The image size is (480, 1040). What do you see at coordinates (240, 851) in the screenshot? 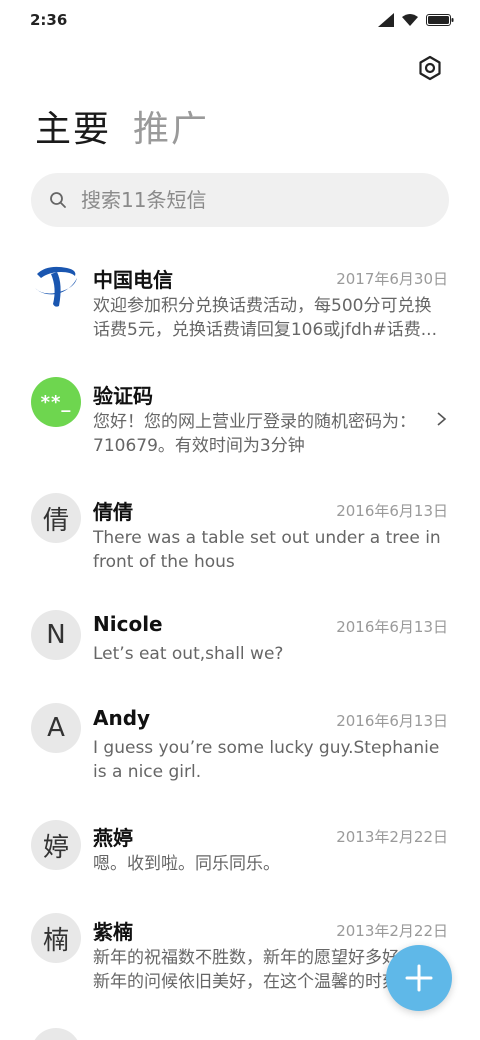
I see `thread-item-yanting: 婷 燕婷 2013年2月22日 嗯。收到啦。同乐同乐。` at bounding box center [240, 851].